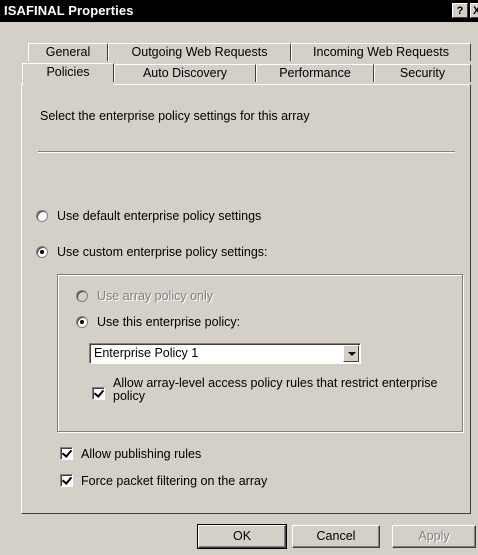  What do you see at coordinates (315, 73) in the screenshot?
I see `tab-performance: Performance` at bounding box center [315, 73].